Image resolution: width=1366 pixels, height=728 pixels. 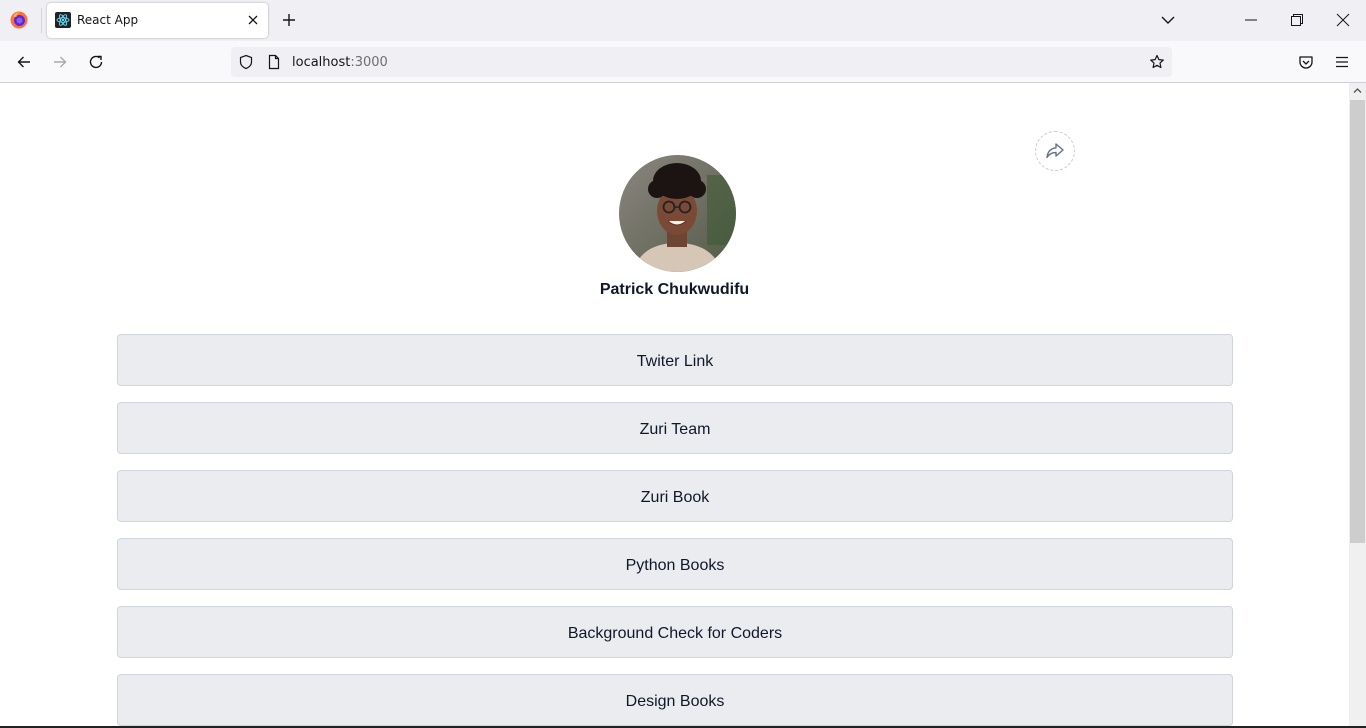 I want to click on navigation-bar: localhost:3000, so click(x=683, y=62).